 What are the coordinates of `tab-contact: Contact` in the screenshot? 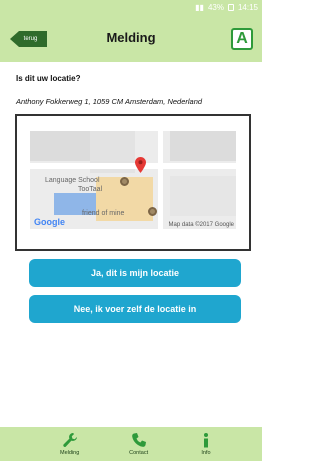 It's located at (138, 444).